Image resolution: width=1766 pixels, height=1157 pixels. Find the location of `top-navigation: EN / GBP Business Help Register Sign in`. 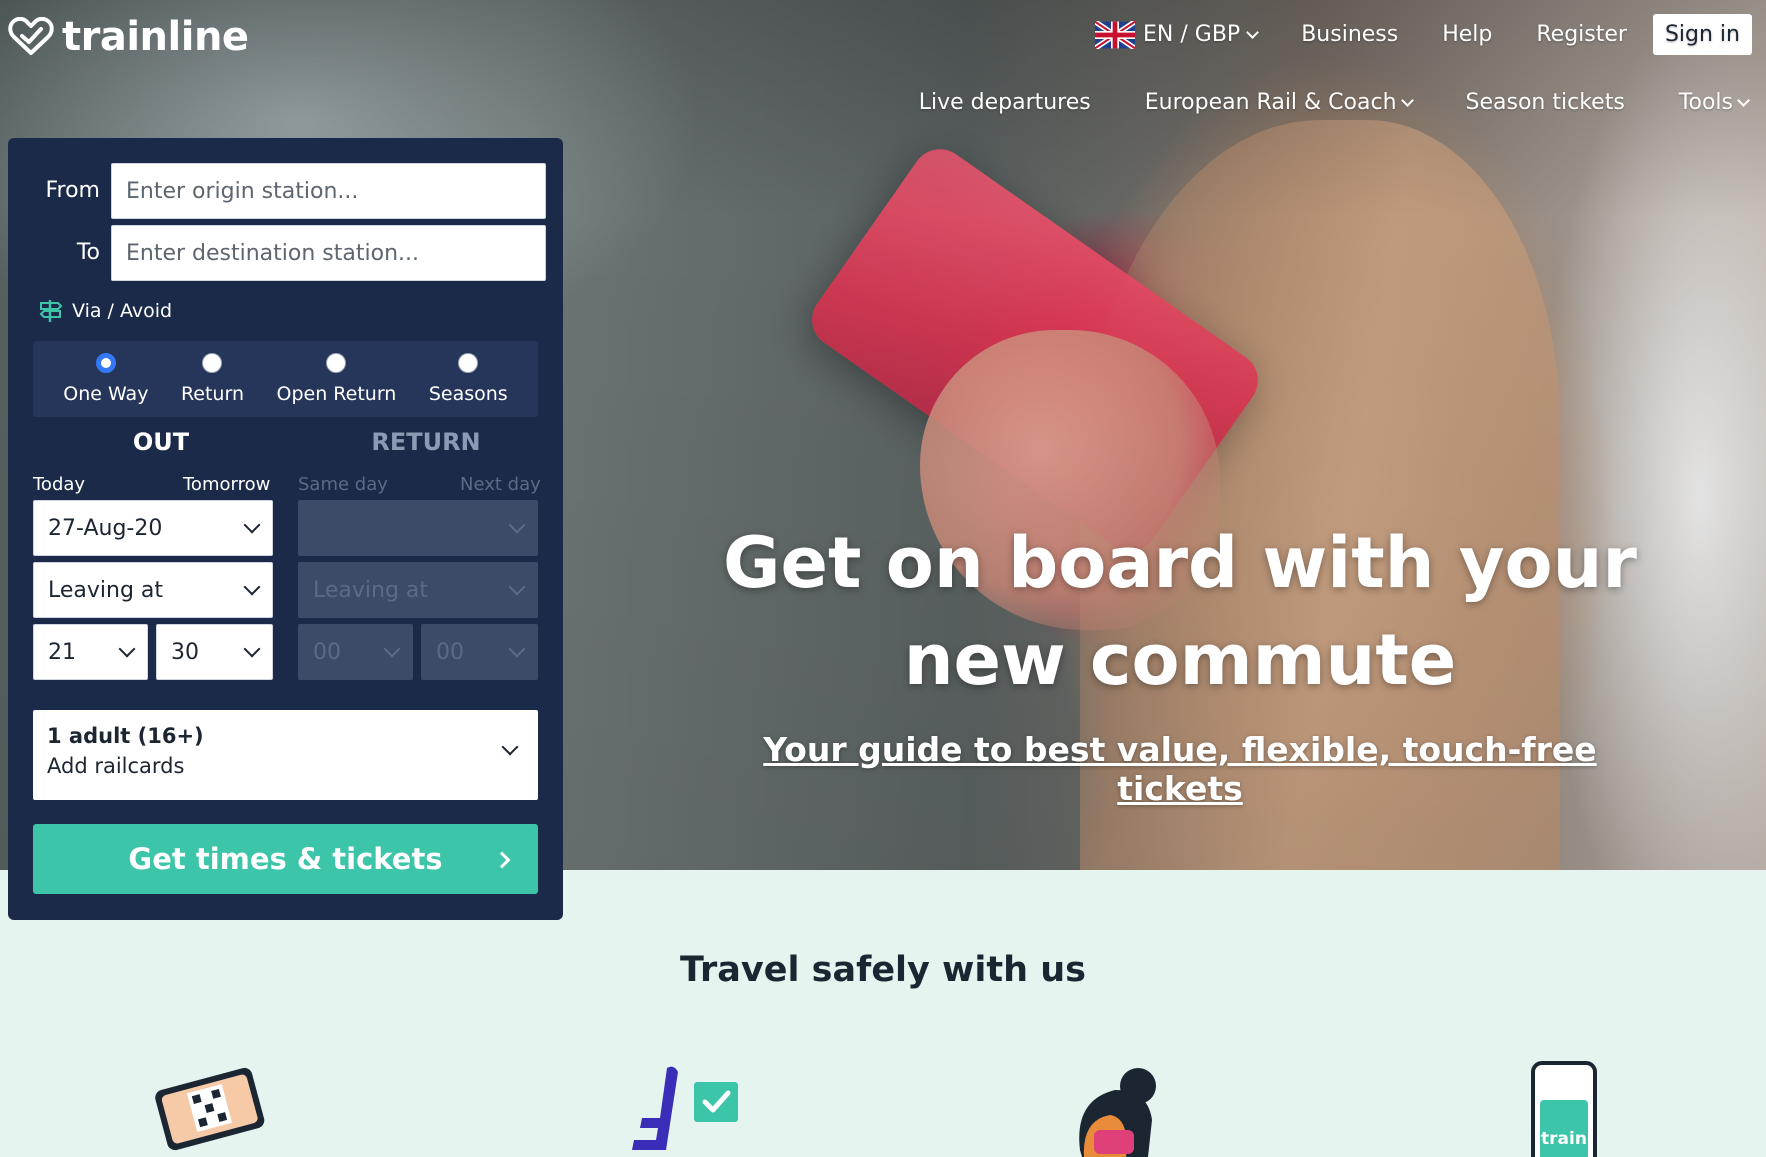

top-navigation: EN / GBP Business Help Register Sign in is located at coordinates (1412, 34).